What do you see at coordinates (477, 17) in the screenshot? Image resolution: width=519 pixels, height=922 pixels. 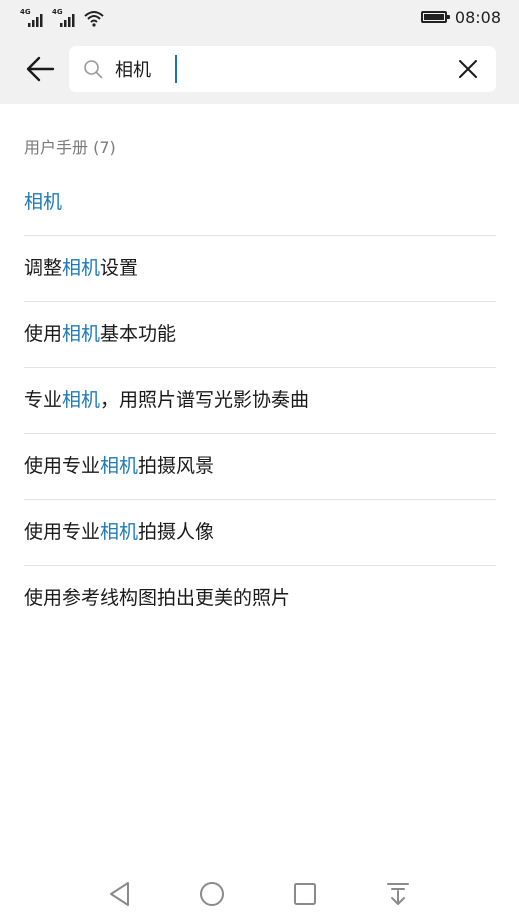 I see `status-time: 08:08` at bounding box center [477, 17].